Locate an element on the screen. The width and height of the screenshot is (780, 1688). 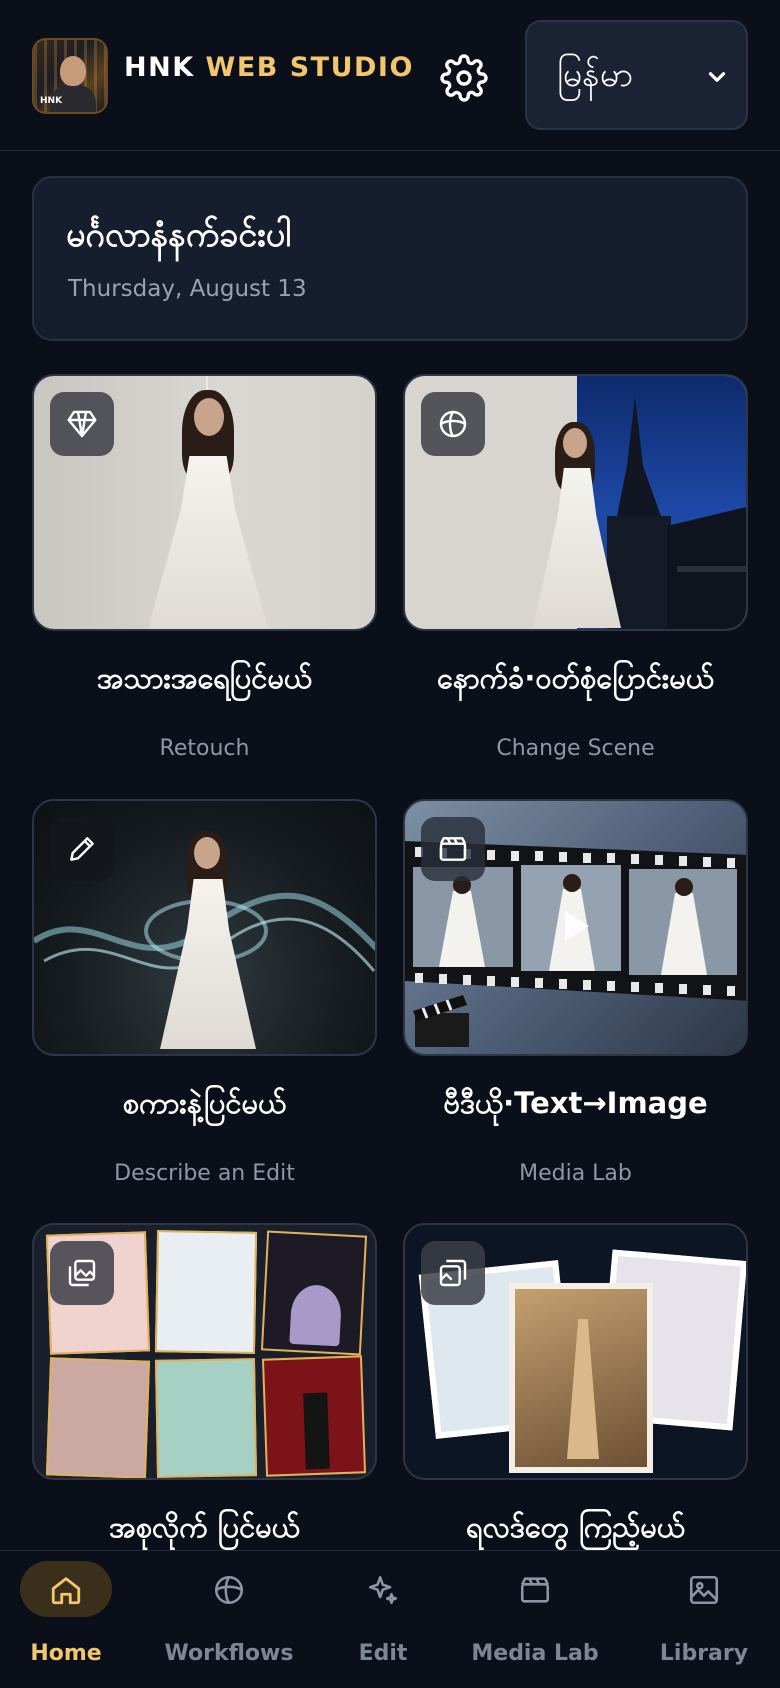
card-retouch: အသားအရေပြင်မယ် Retouch is located at coordinates (204, 574).